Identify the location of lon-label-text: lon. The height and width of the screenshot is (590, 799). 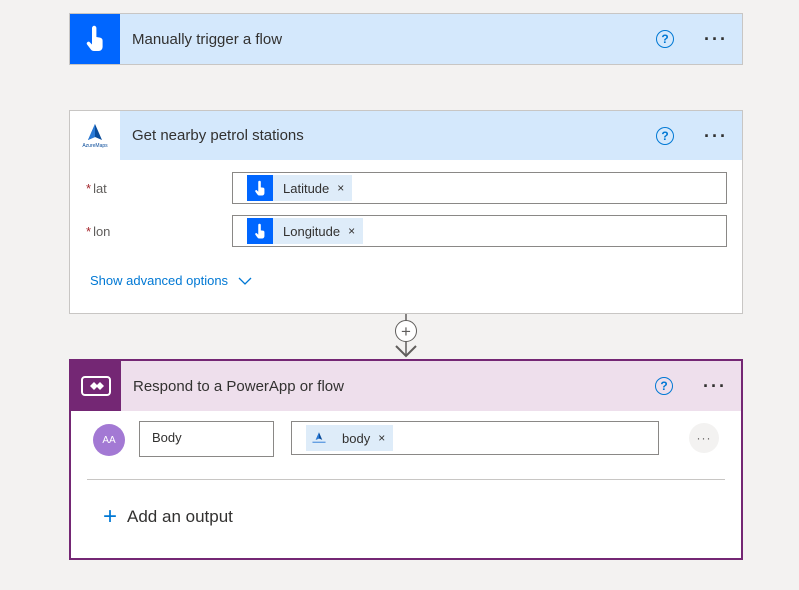
(102, 231).